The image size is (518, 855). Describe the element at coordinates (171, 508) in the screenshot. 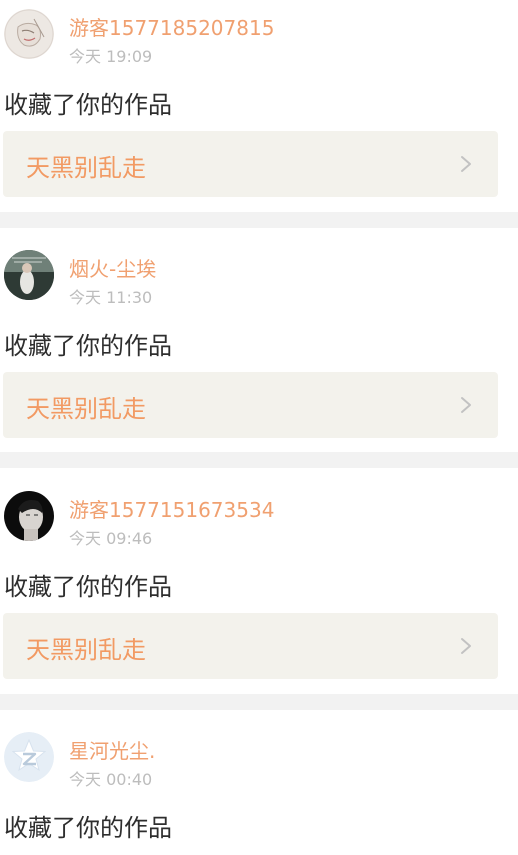

I see `username: 游客1577151673534` at that location.